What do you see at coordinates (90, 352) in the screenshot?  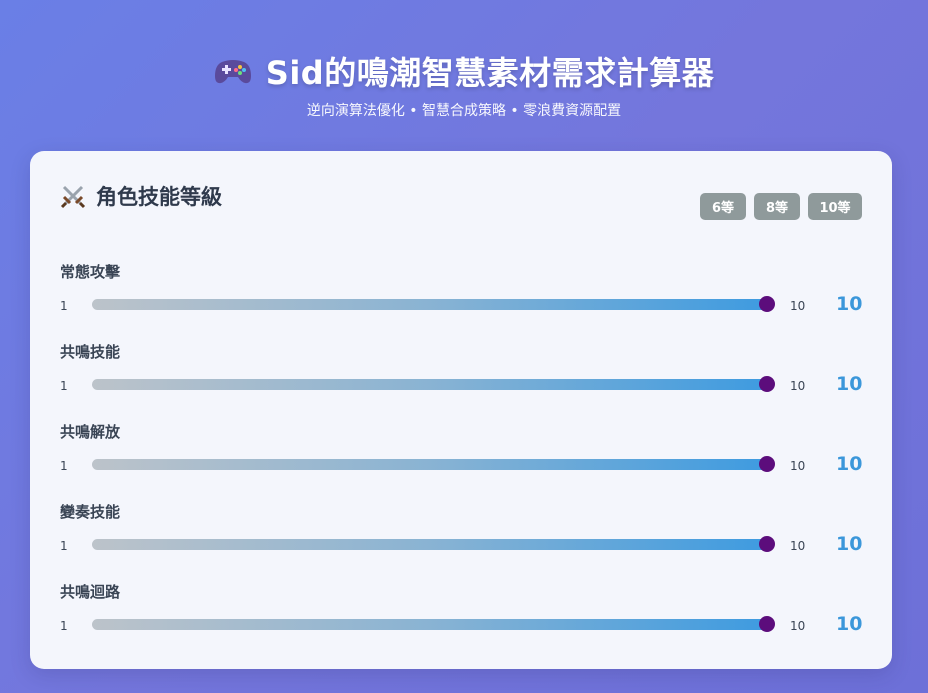 I see `skill-name: 共鳴技能` at bounding box center [90, 352].